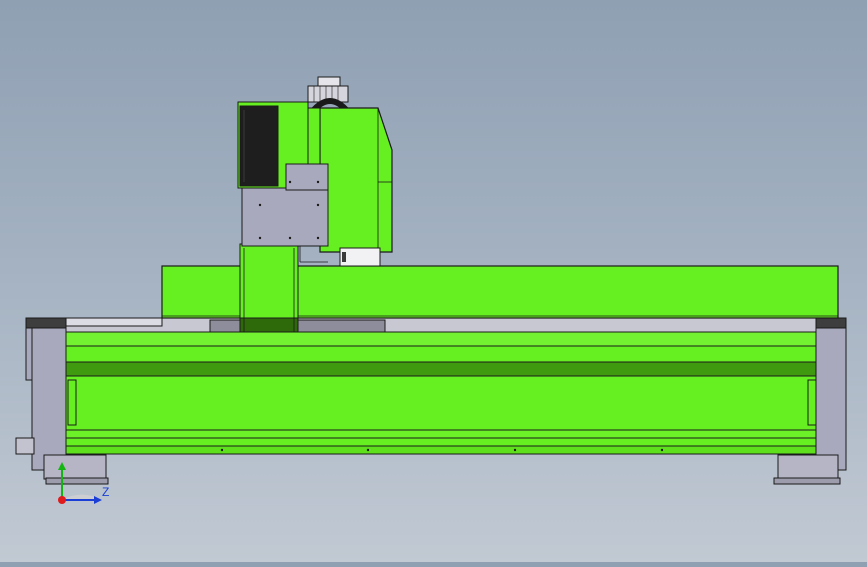  Describe the element at coordinates (441, 325) in the screenshot. I see `top-rail` at that location.